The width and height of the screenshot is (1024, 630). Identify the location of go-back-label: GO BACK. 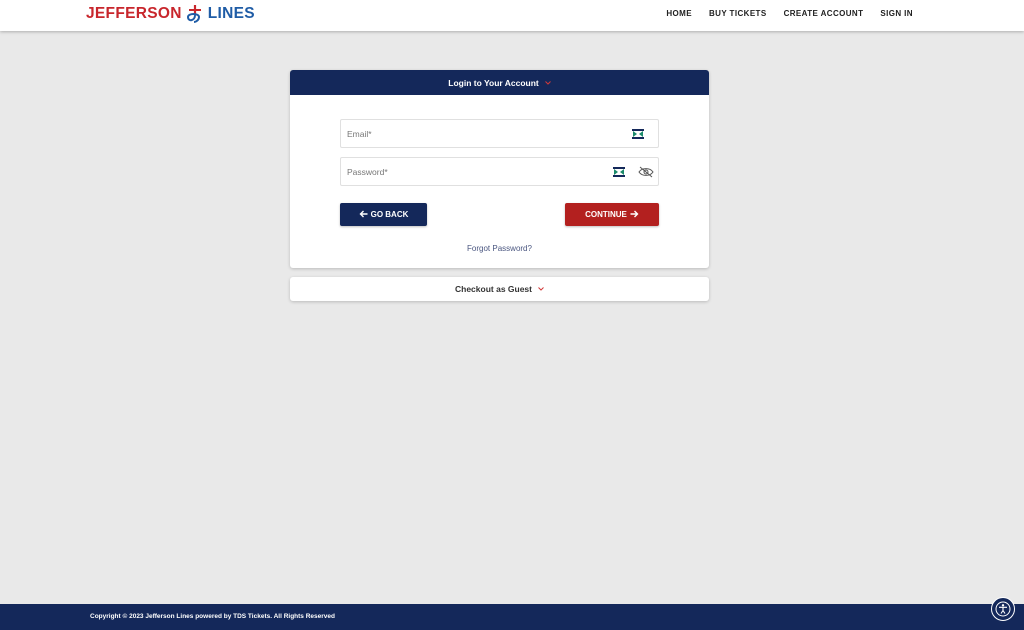
(389, 214).